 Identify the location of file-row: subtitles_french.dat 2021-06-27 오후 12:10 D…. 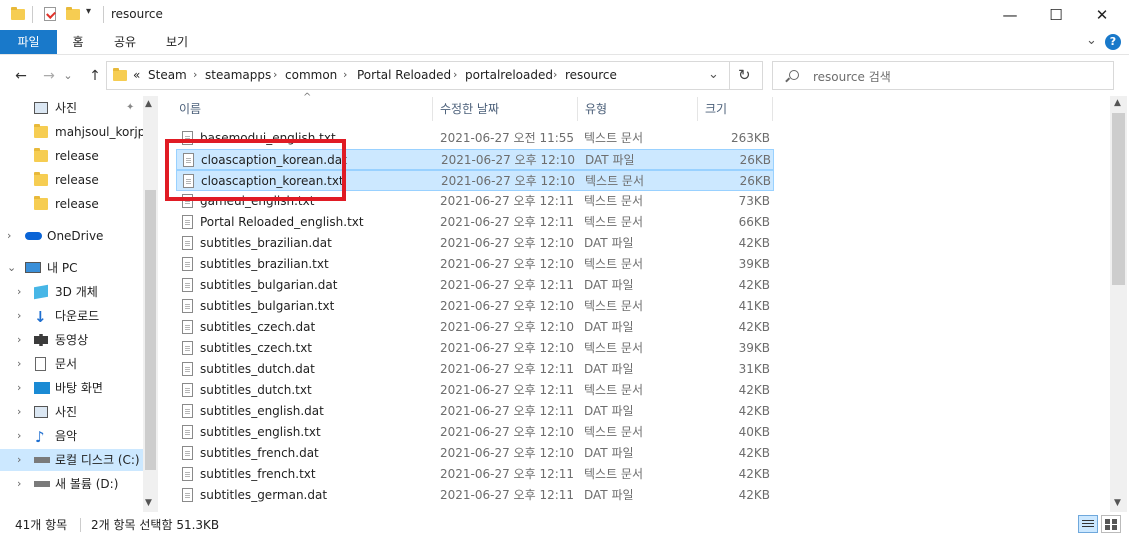
(475, 453).